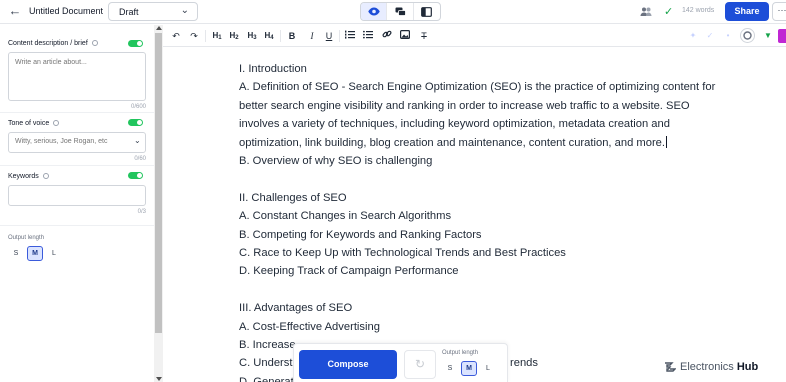 This screenshot has width=786, height=382. I want to click on heading-2-level: 2, so click(237, 38).